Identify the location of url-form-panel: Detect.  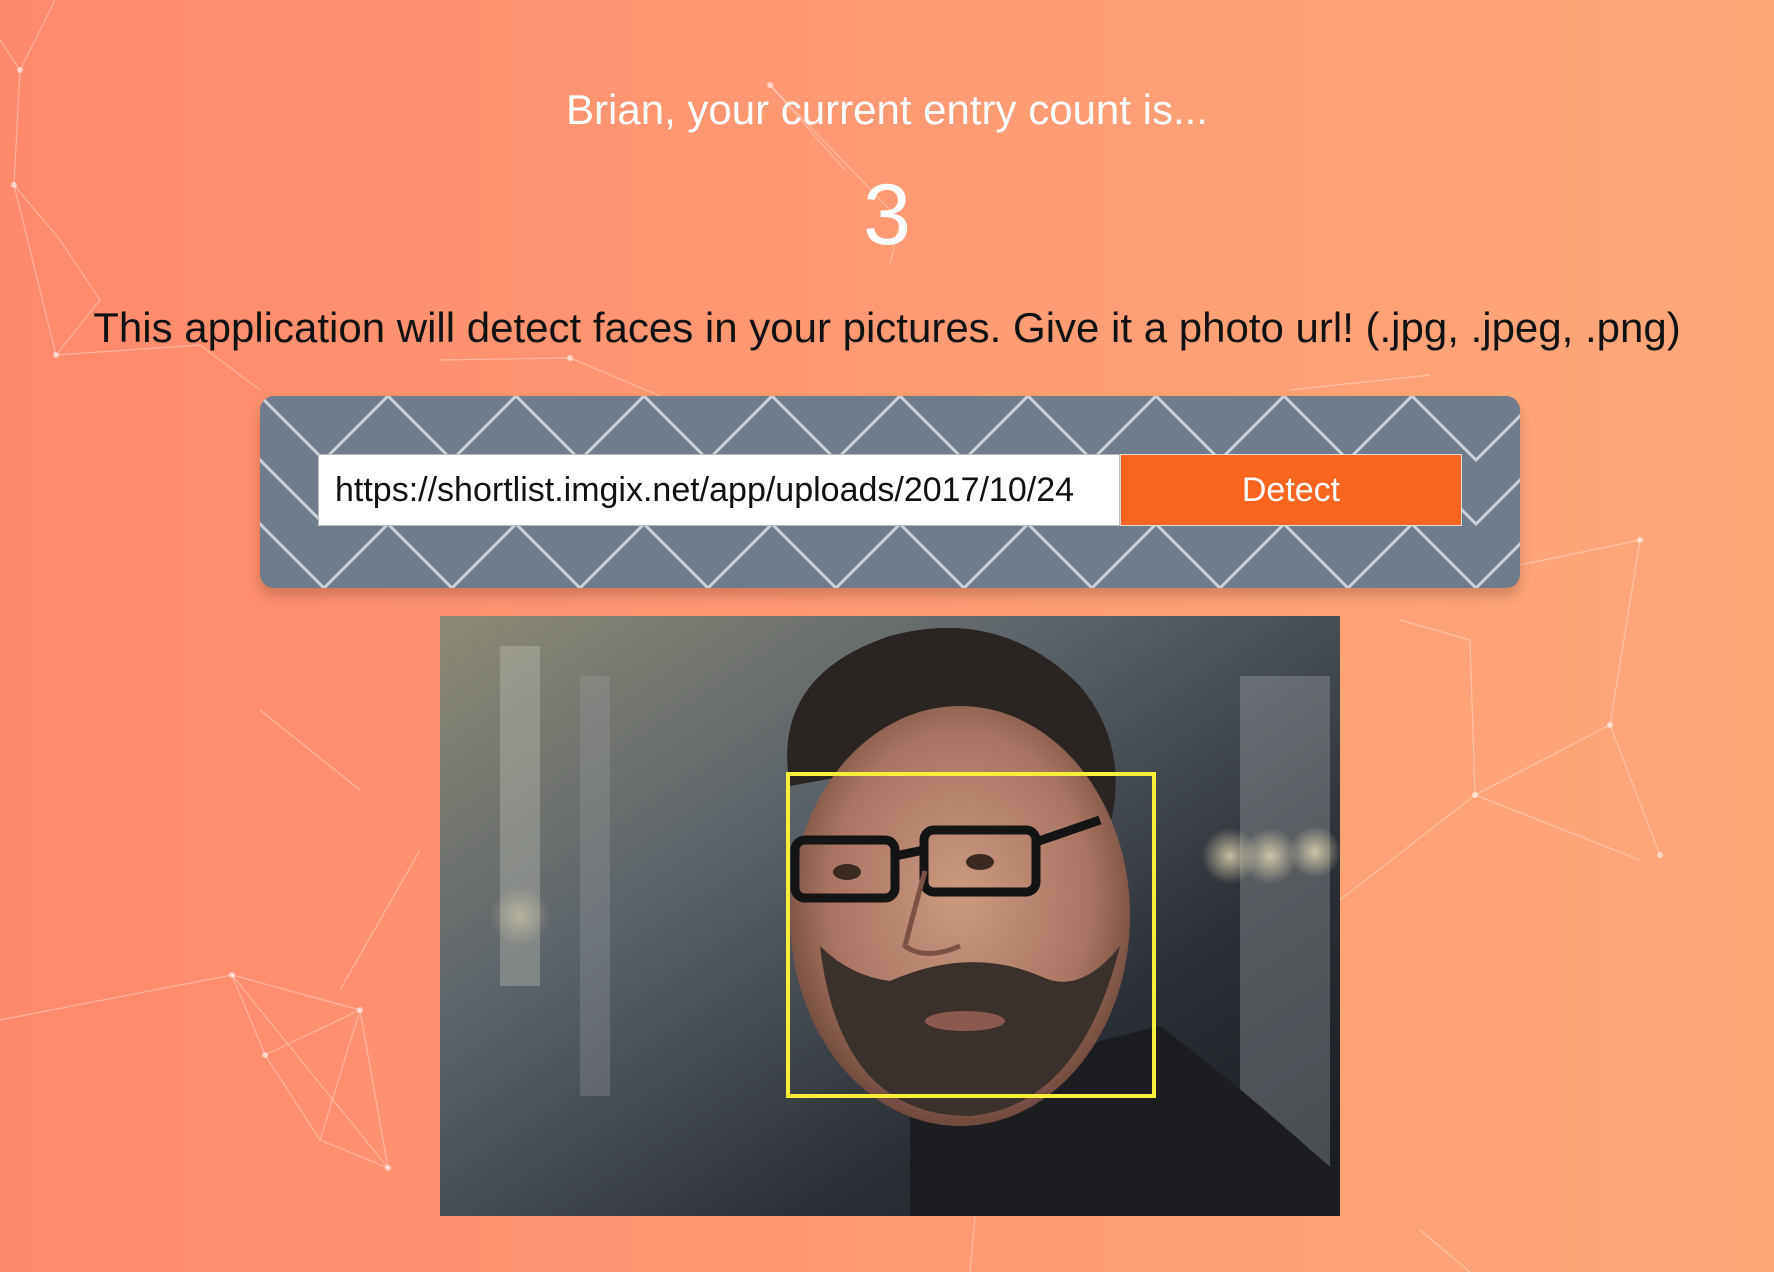
(890, 492).